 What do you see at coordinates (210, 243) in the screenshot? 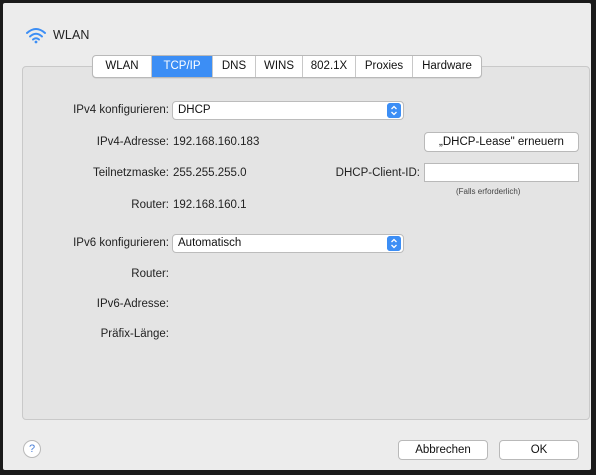
I see `ipv6-configure-value: Automatisch` at bounding box center [210, 243].